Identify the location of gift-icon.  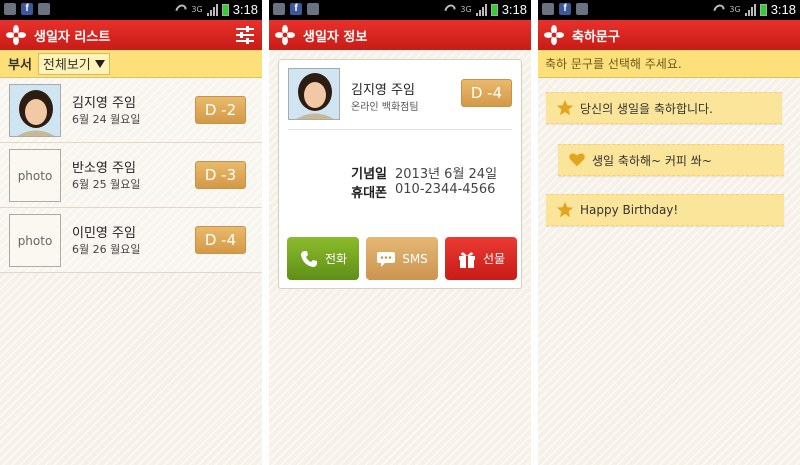
(466, 259).